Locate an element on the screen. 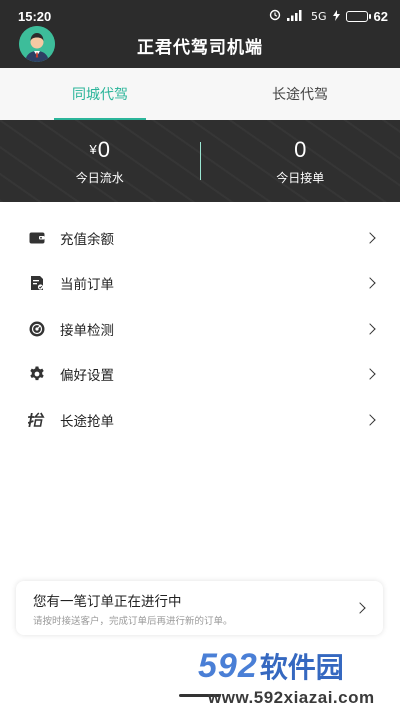 The image size is (400, 711). grab-order-icon is located at coordinates (37, 420).